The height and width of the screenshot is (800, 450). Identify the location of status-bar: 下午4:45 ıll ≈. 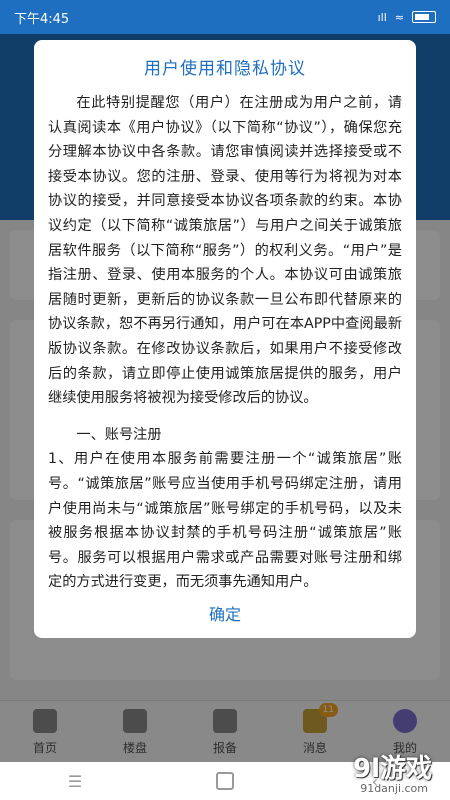
(225, 17).